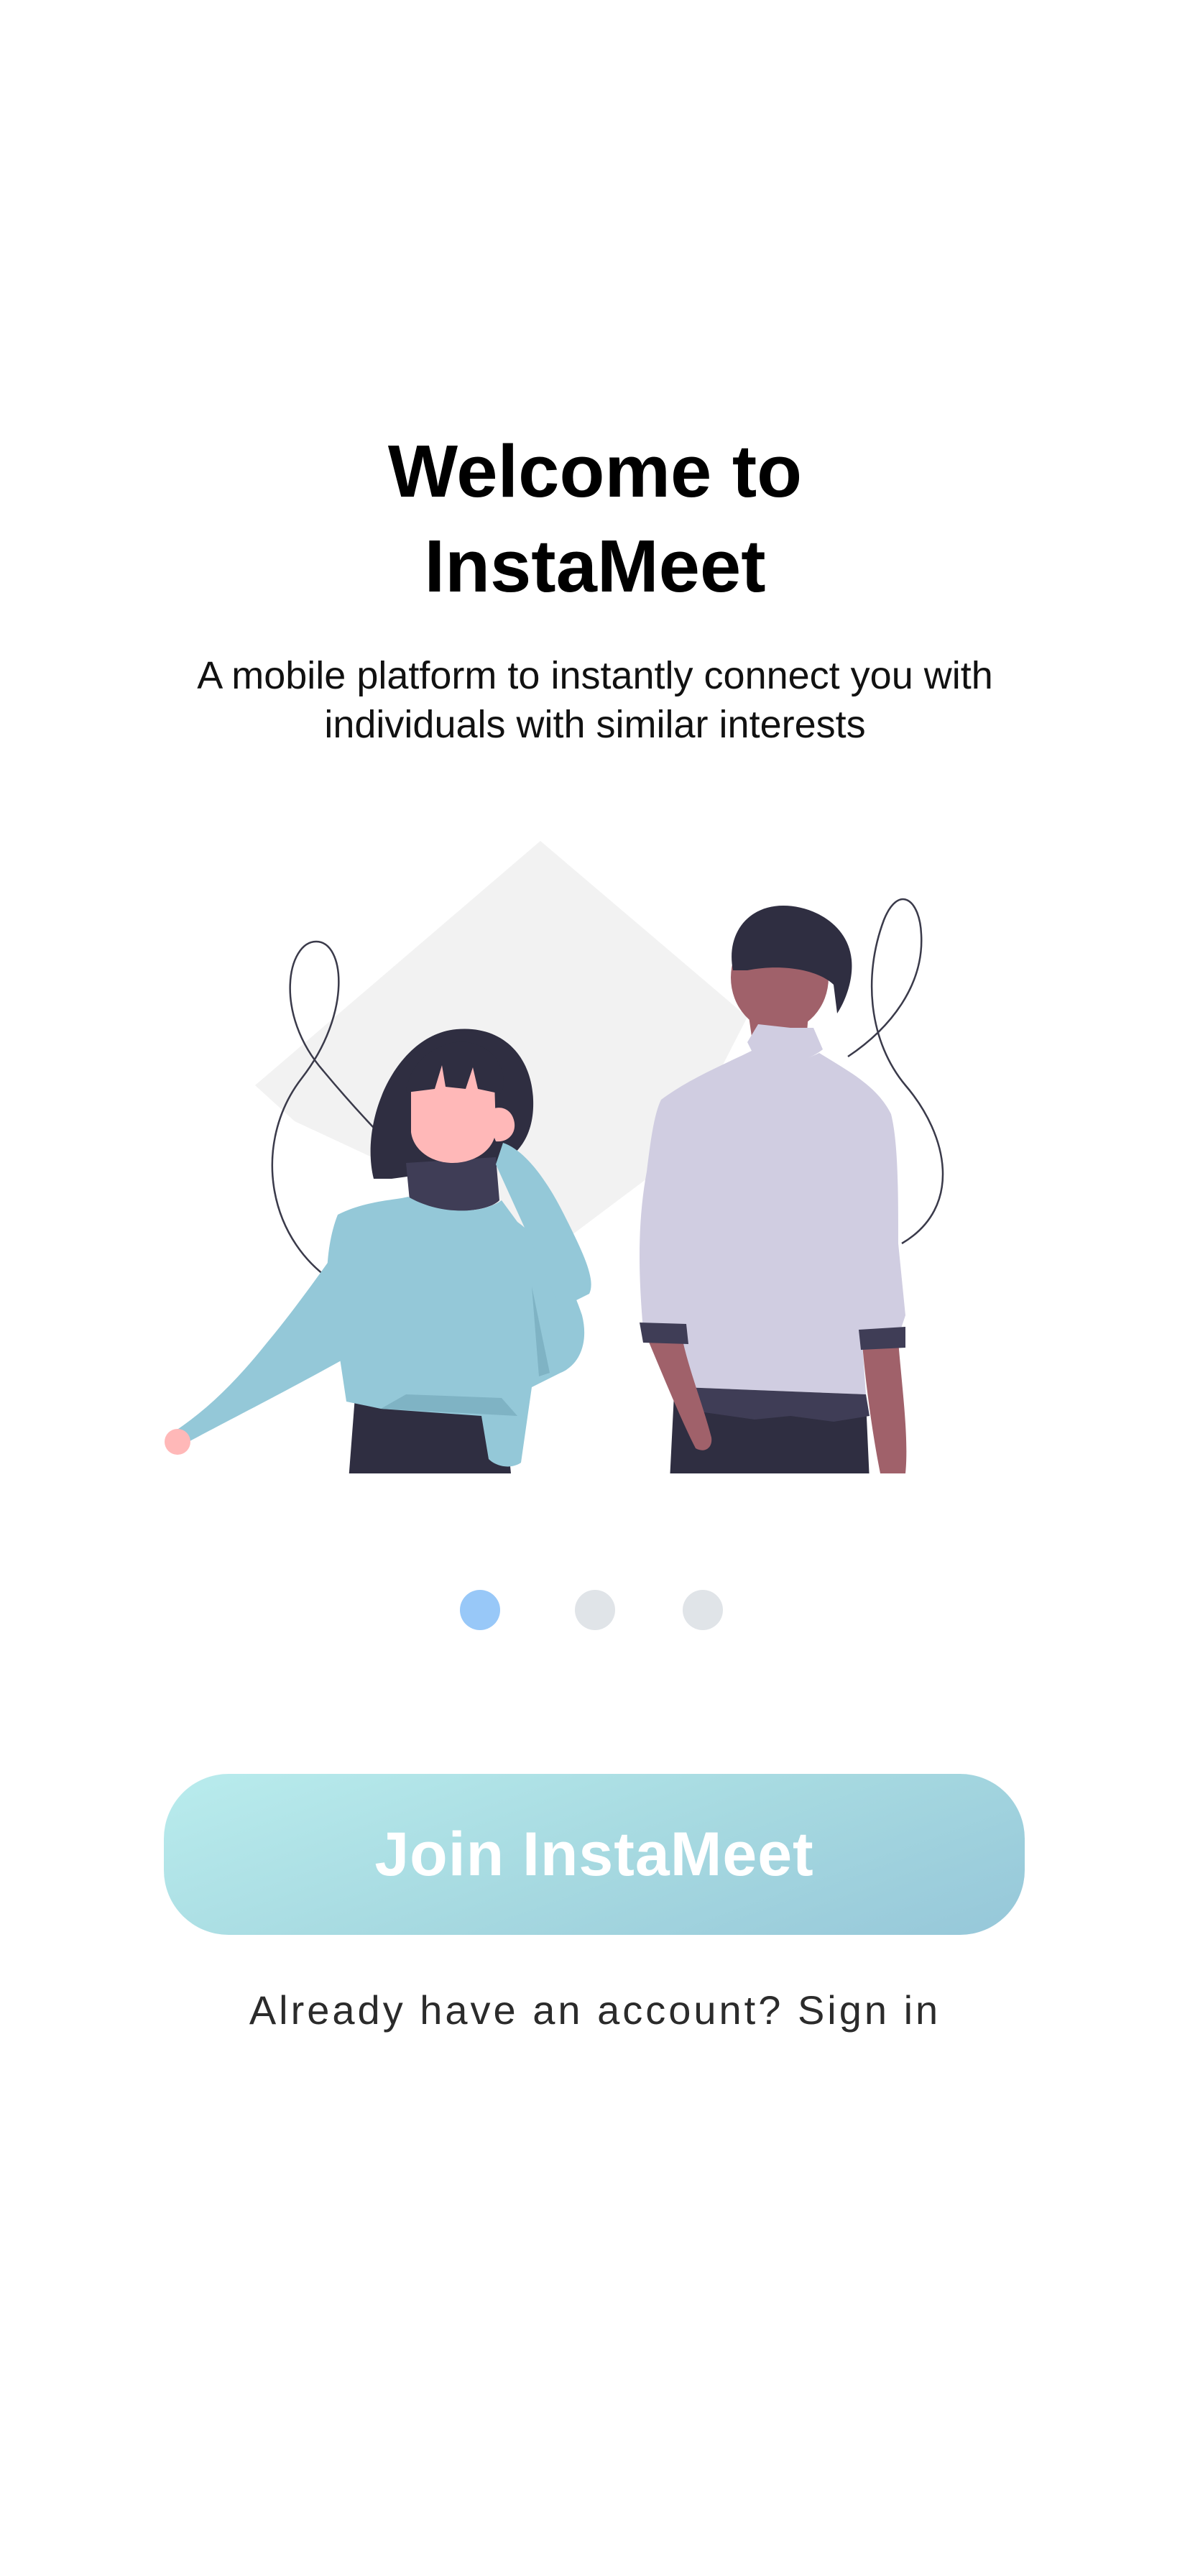 The image size is (1190, 2576). I want to click on title-line-2: InstaMeet, so click(595, 566).